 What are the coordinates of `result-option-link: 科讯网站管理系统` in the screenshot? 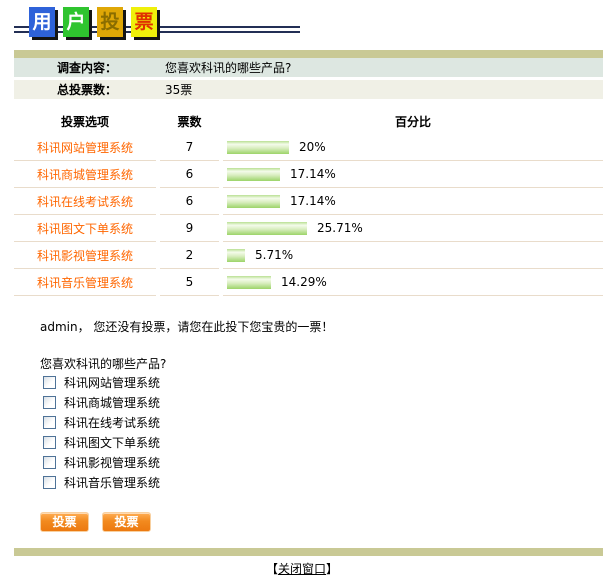 It's located at (85, 147).